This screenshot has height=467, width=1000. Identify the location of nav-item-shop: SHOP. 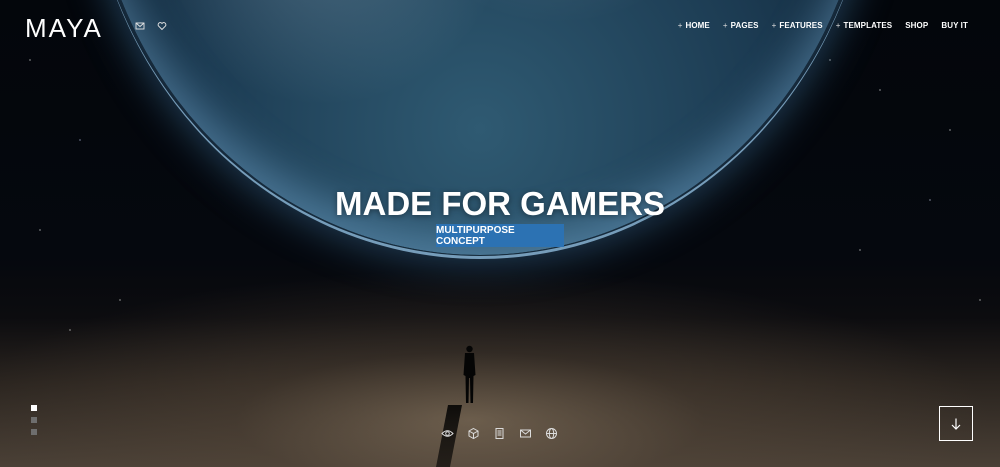
(916, 25).